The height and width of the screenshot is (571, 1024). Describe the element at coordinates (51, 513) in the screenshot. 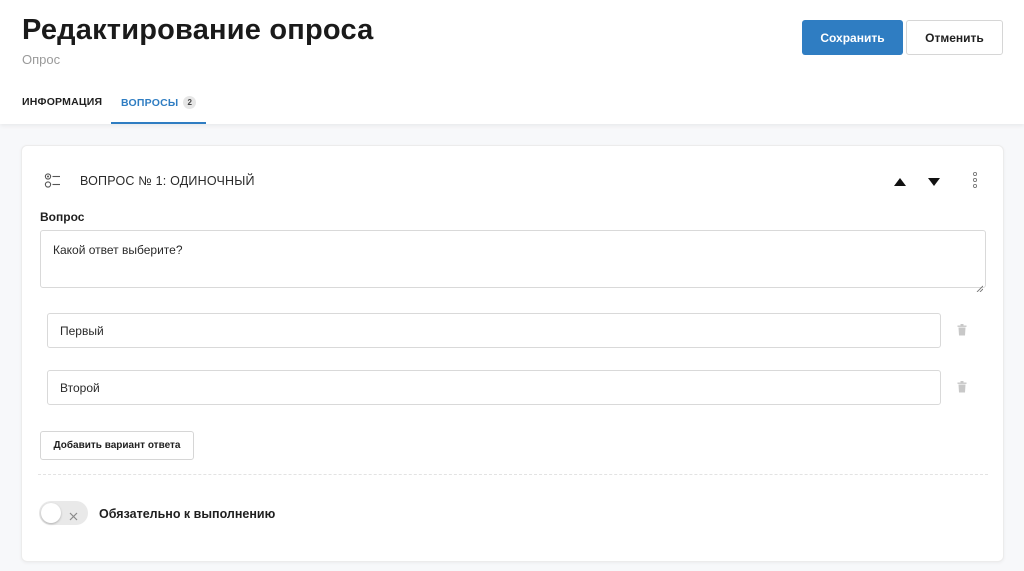

I see `toggle-knob` at that location.